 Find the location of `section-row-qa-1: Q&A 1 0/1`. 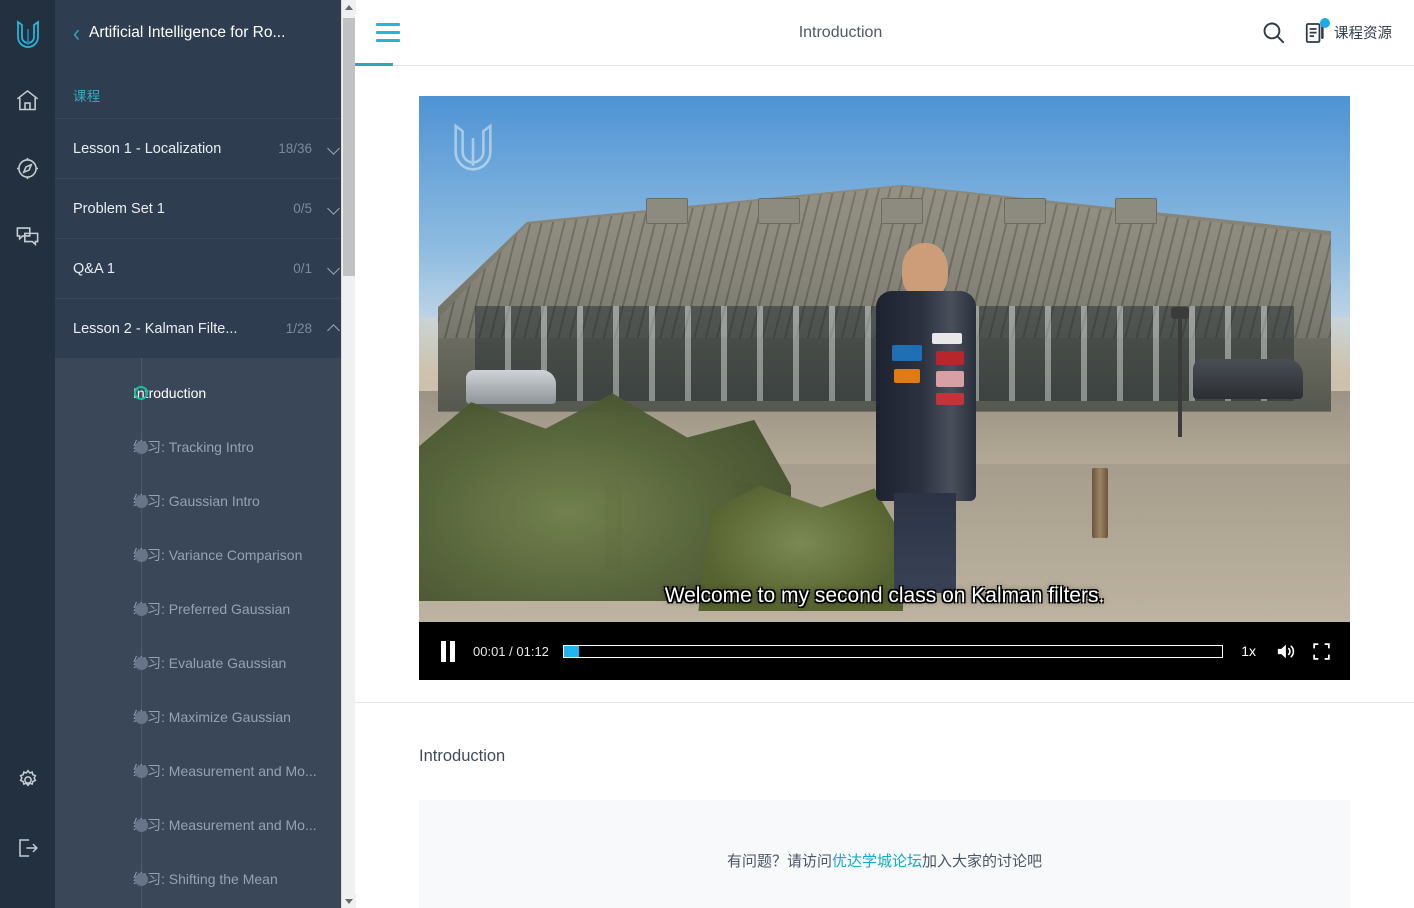

section-row-qa-1: Q&A 1 0/1 is located at coordinates (205, 268).